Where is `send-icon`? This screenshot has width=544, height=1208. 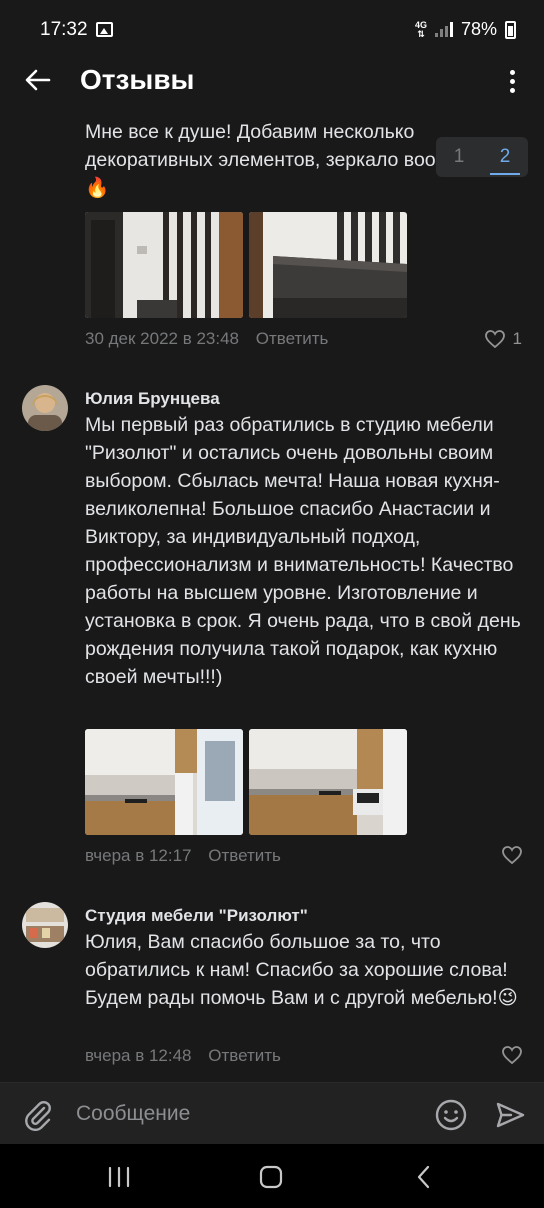
send-icon is located at coordinates (510, 1115).